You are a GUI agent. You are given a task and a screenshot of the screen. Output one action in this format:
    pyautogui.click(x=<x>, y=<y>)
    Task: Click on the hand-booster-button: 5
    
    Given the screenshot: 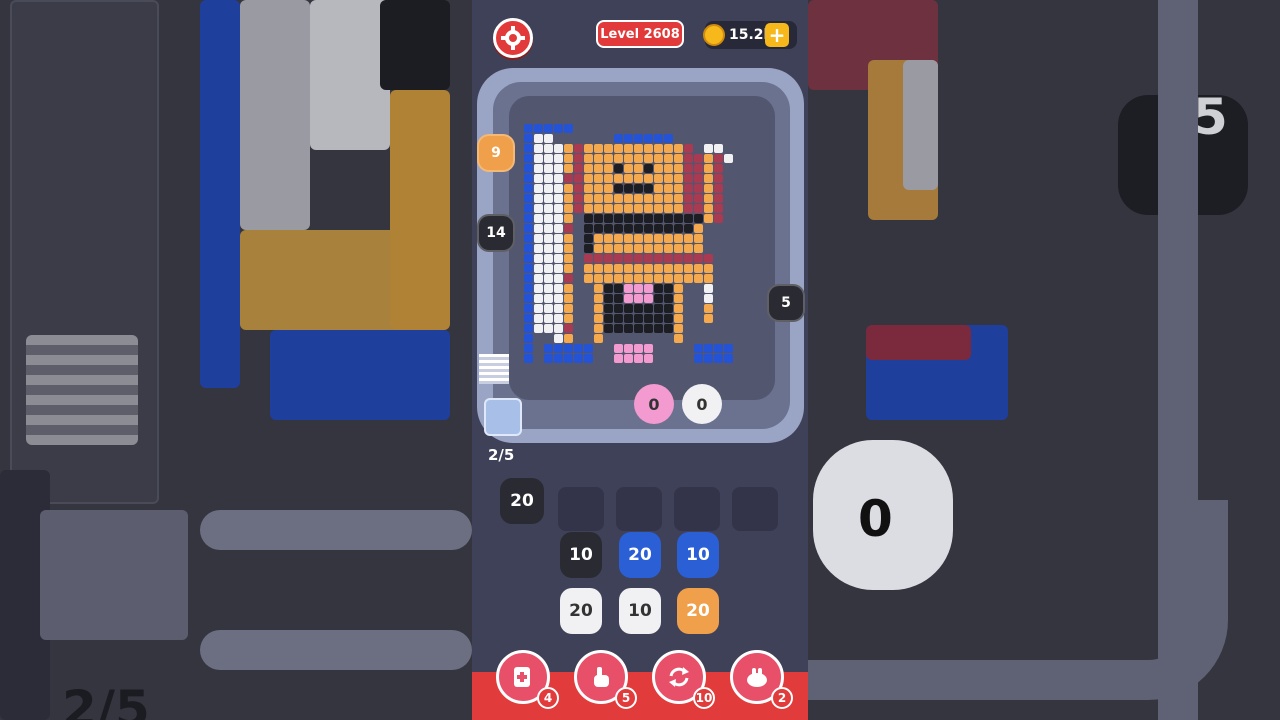 What is the action you would take?
    pyautogui.click(x=605, y=679)
    